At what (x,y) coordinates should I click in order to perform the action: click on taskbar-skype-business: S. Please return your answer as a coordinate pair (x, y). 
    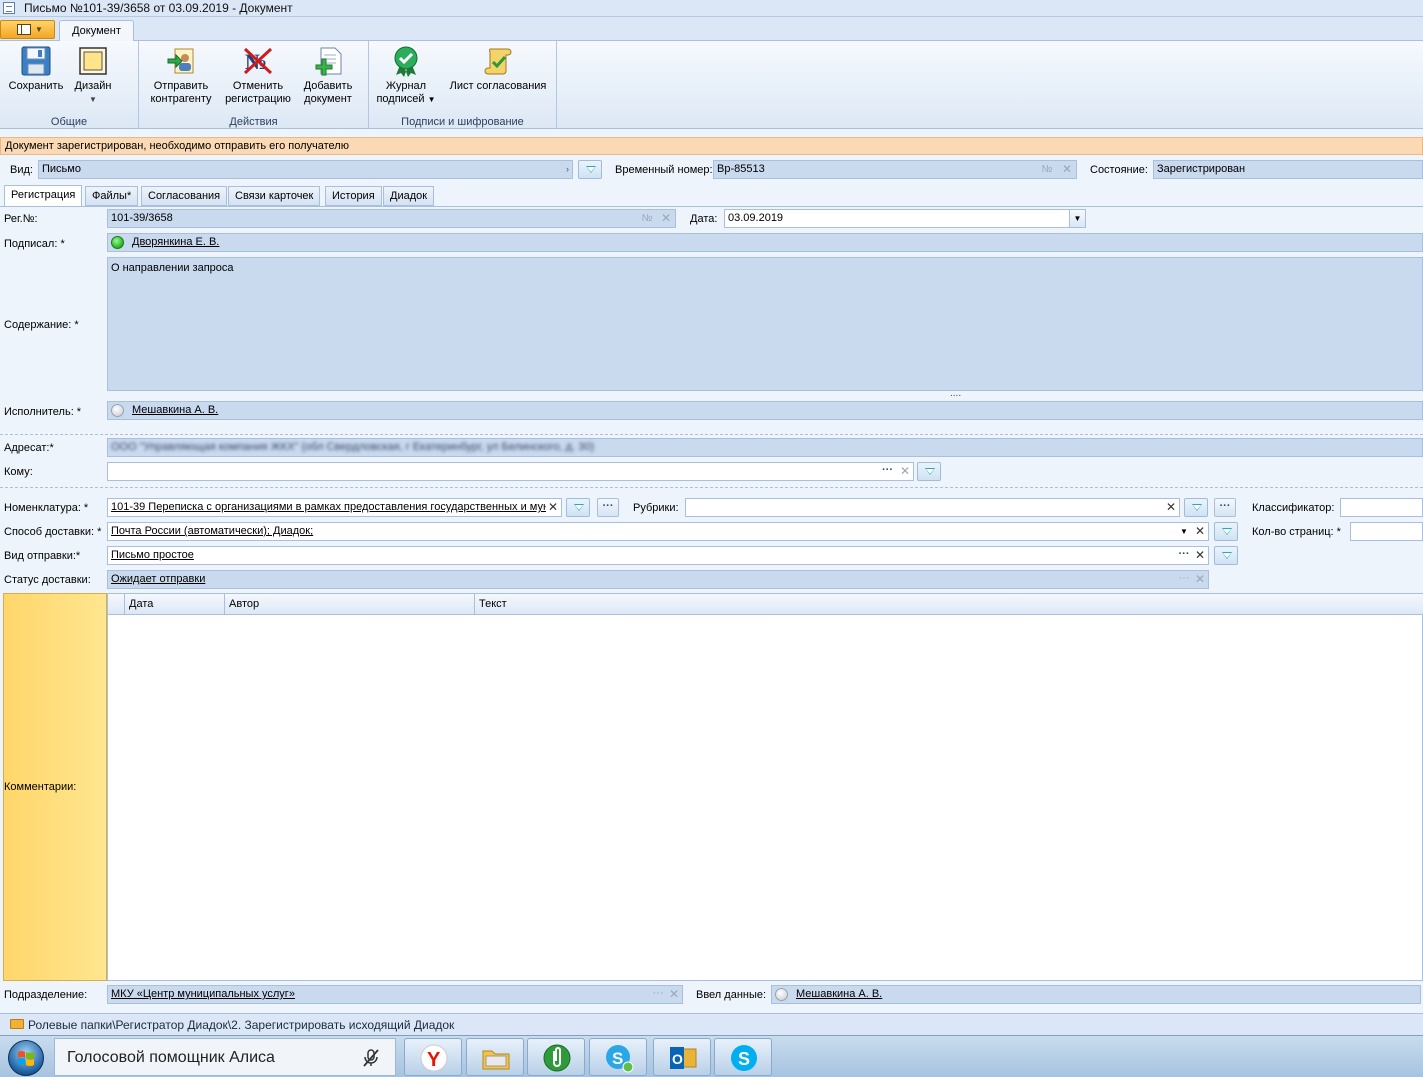
    Looking at the image, I should click on (618, 1057).